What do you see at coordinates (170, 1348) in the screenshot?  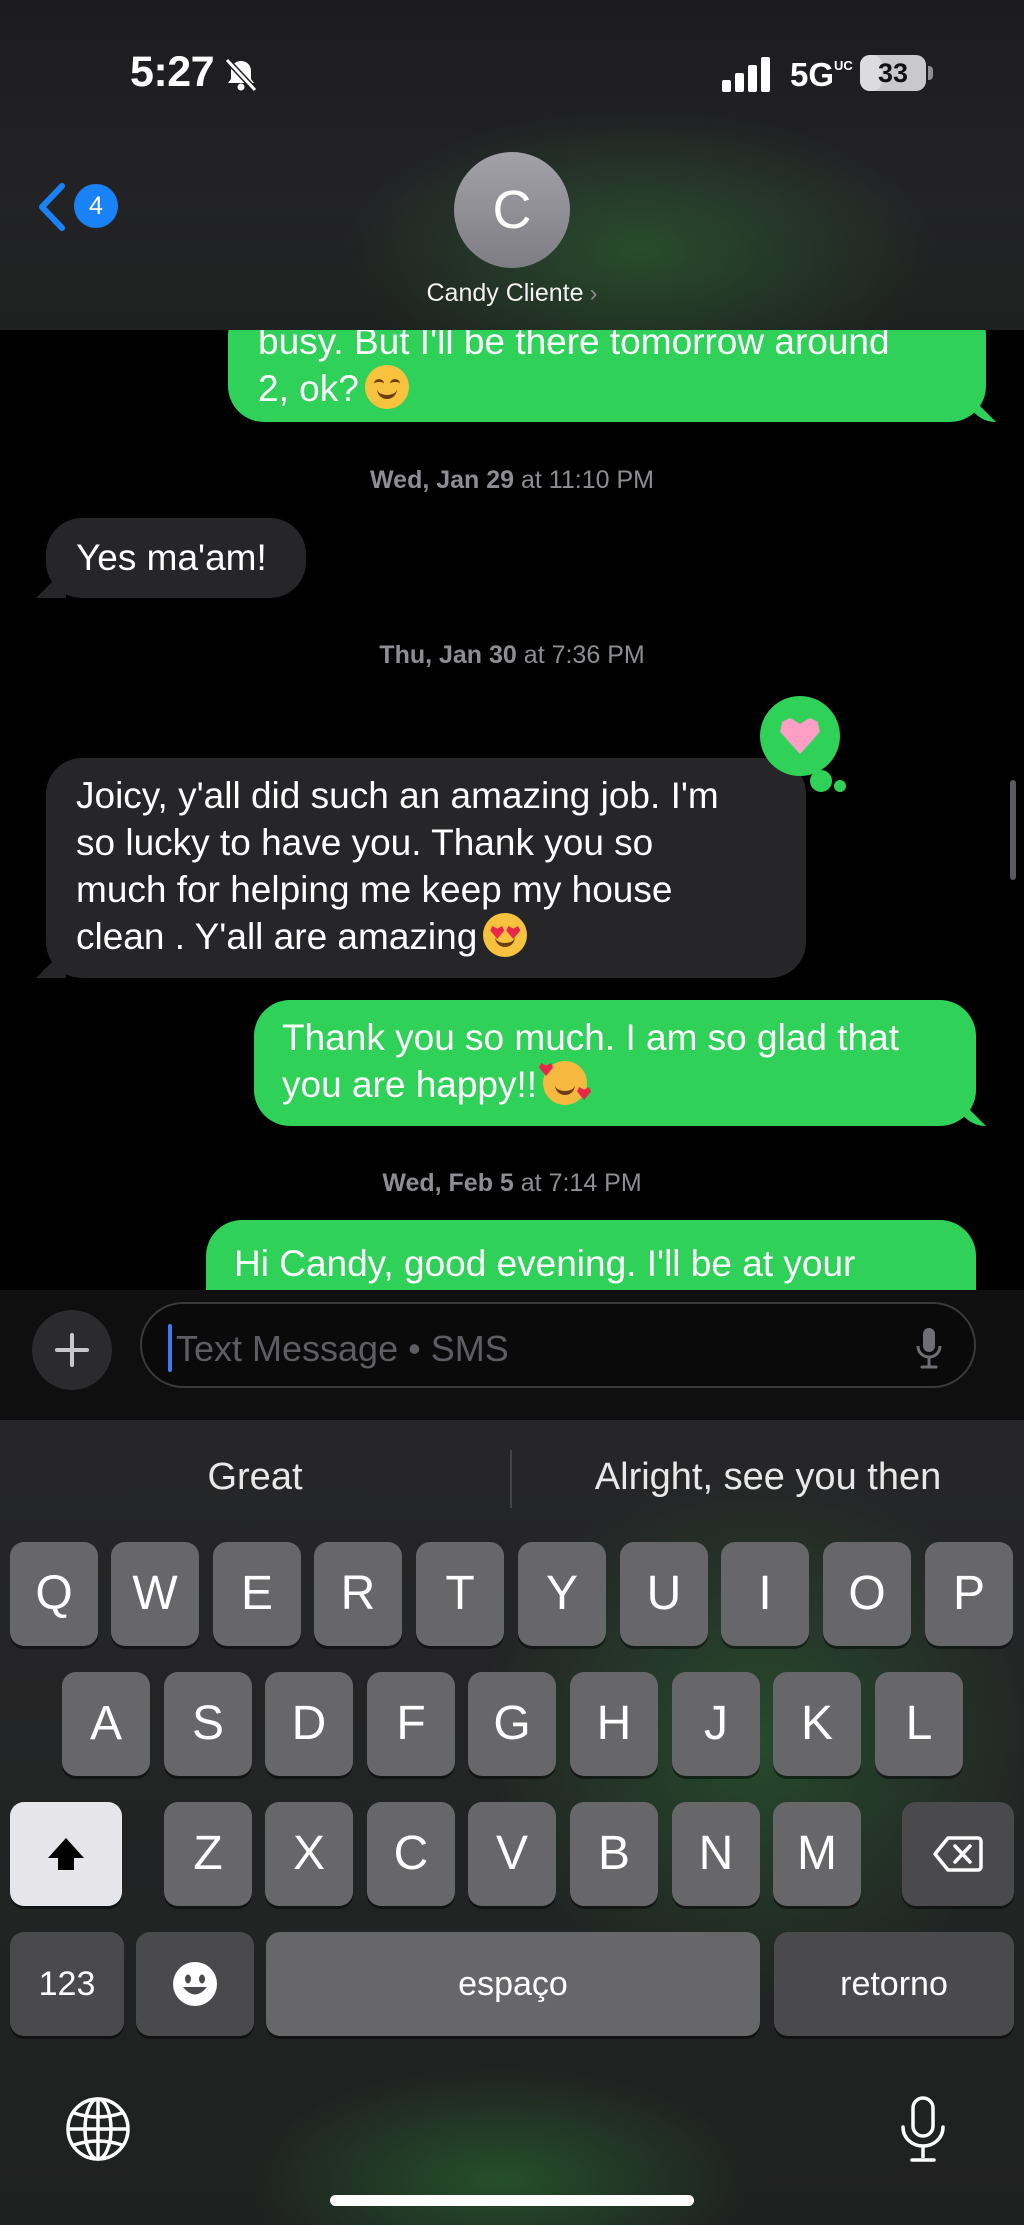 I see `text-cursor` at bounding box center [170, 1348].